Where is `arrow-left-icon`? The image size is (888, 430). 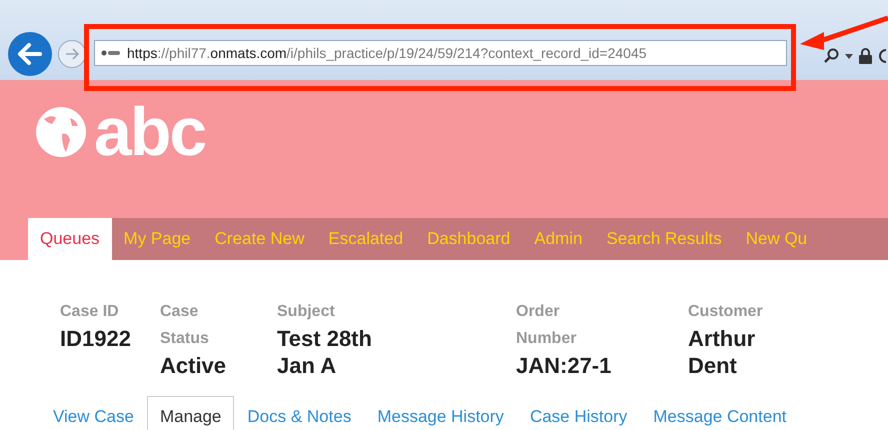 arrow-left-icon is located at coordinates (30, 54).